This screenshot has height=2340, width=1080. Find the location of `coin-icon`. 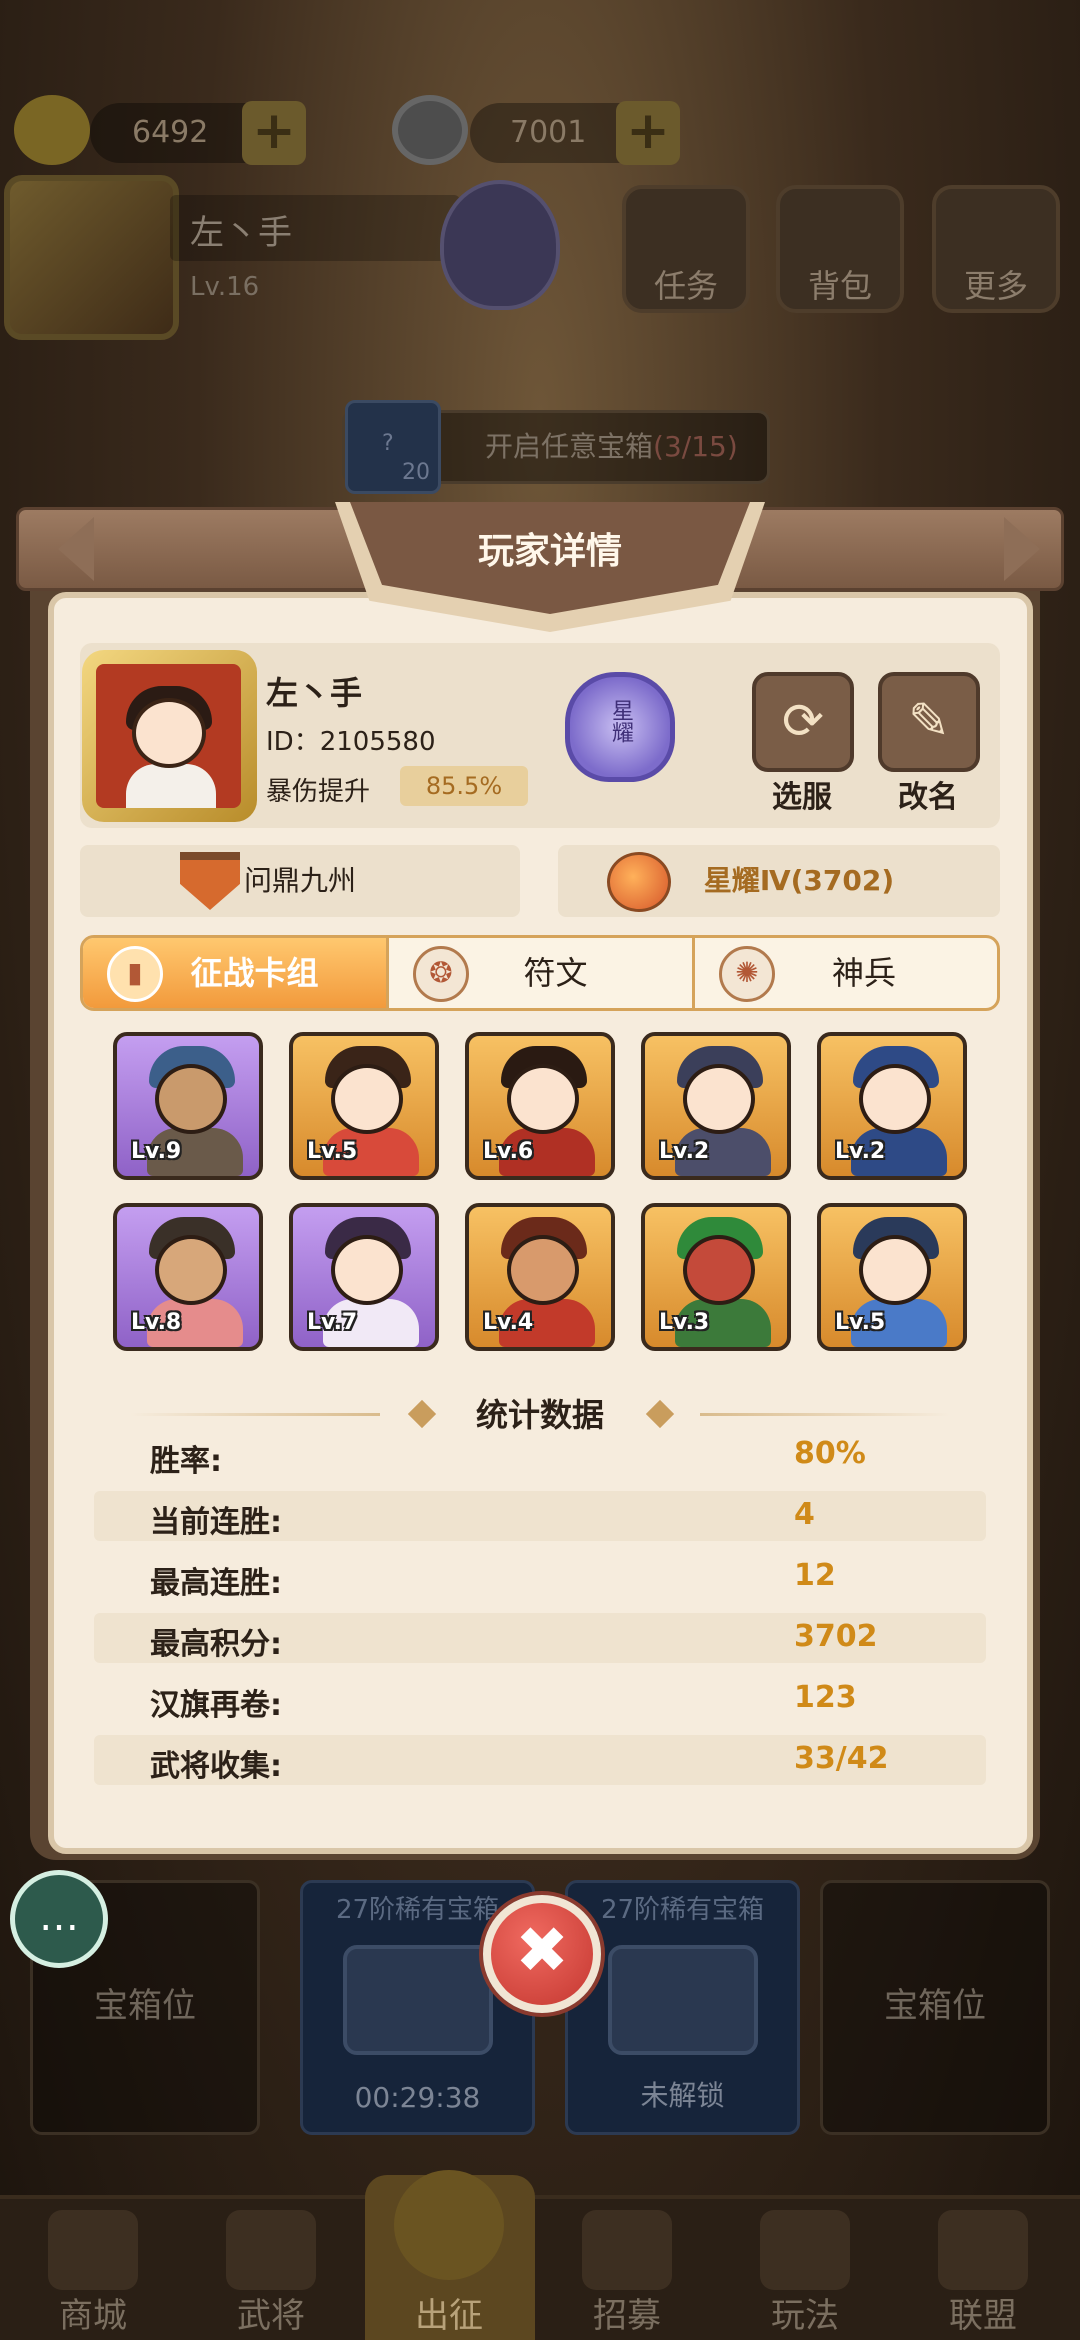

coin-icon is located at coordinates (430, 130).